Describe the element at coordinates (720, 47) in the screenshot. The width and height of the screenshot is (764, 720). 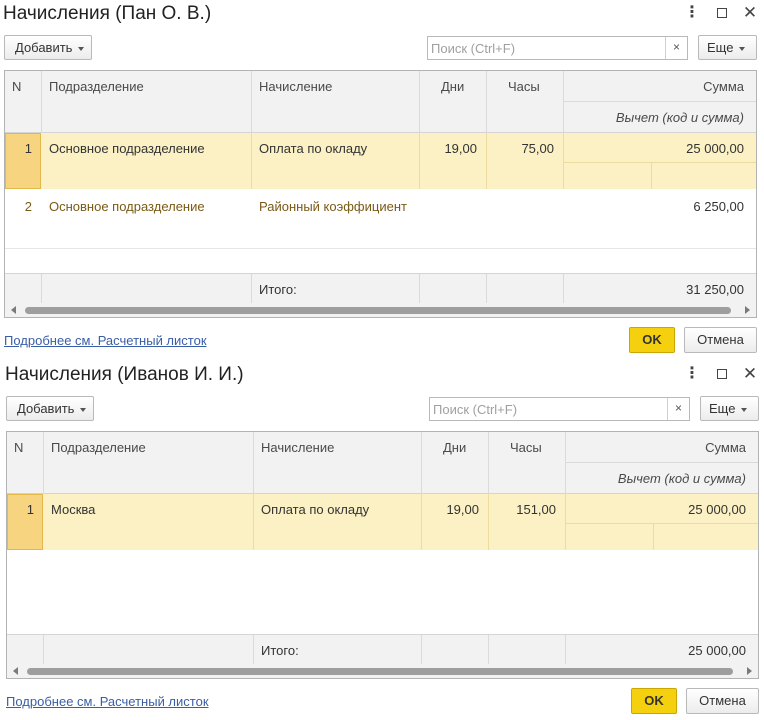
I see `more-button-label: Еще` at that location.